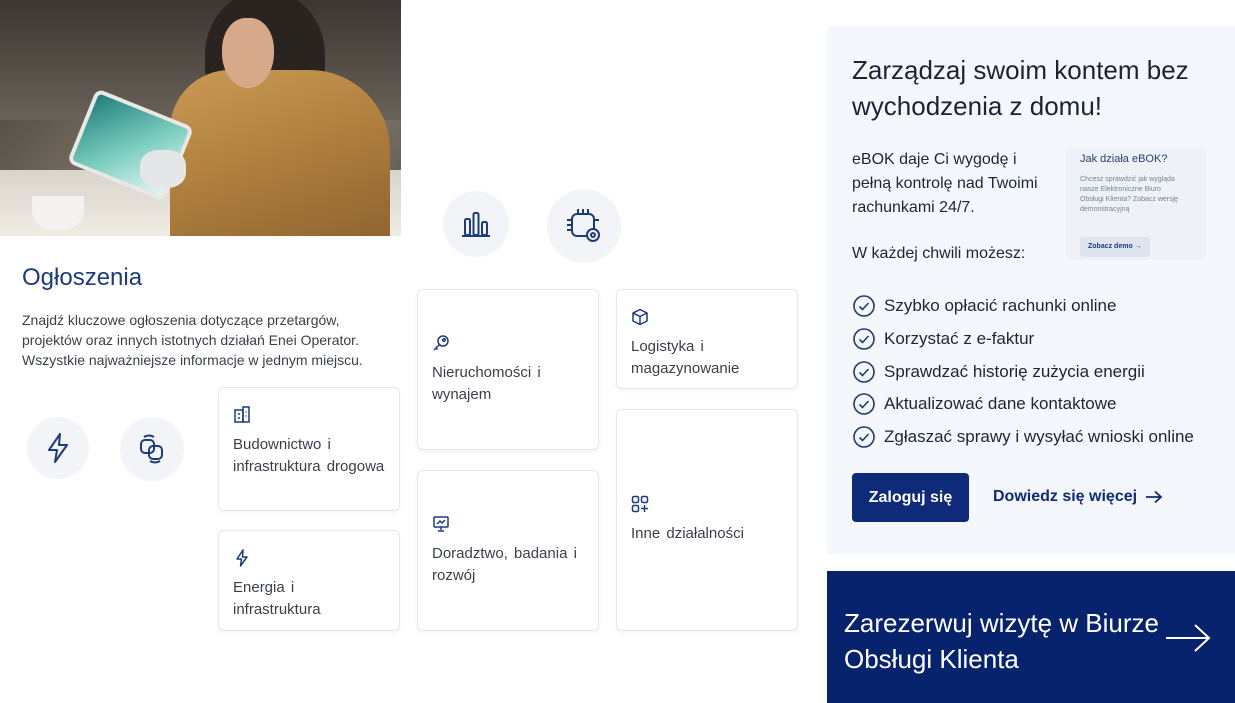  What do you see at coordinates (640, 504) in the screenshot?
I see `grid-plus-icon` at bounding box center [640, 504].